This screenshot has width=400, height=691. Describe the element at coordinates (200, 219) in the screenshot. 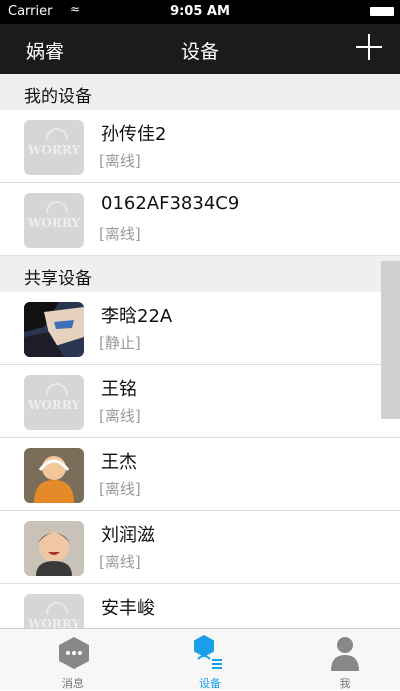

I see `device-row: WORRY 0162AF3834C9 [离线]` at that location.